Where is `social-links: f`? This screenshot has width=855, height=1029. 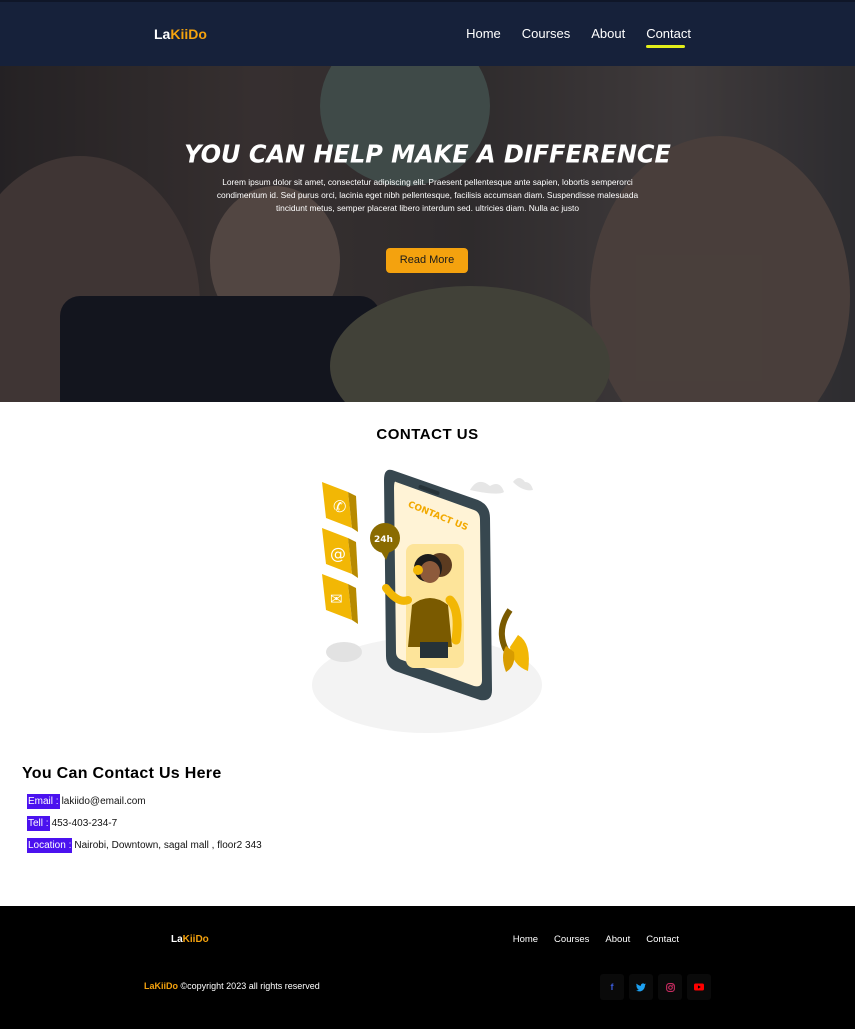 social-links: f is located at coordinates (655, 987).